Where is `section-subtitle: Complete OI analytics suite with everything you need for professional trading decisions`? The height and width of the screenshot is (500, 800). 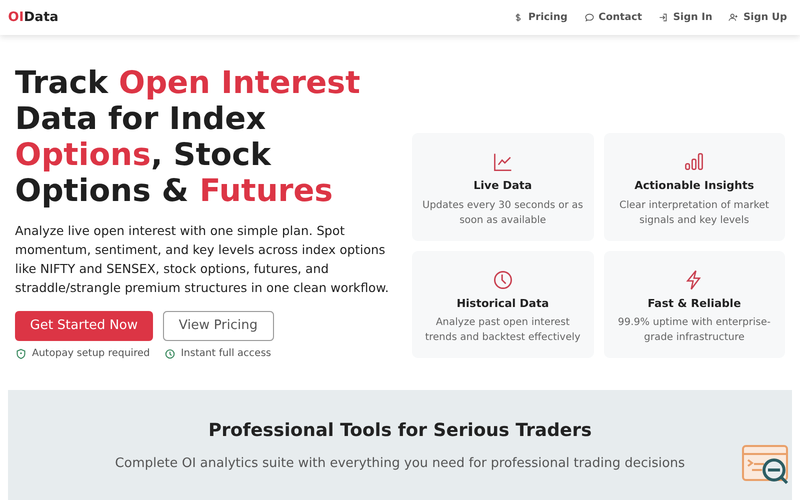
section-subtitle: Complete OI analytics suite with everything you need for professional trading decisions is located at coordinates (400, 464).